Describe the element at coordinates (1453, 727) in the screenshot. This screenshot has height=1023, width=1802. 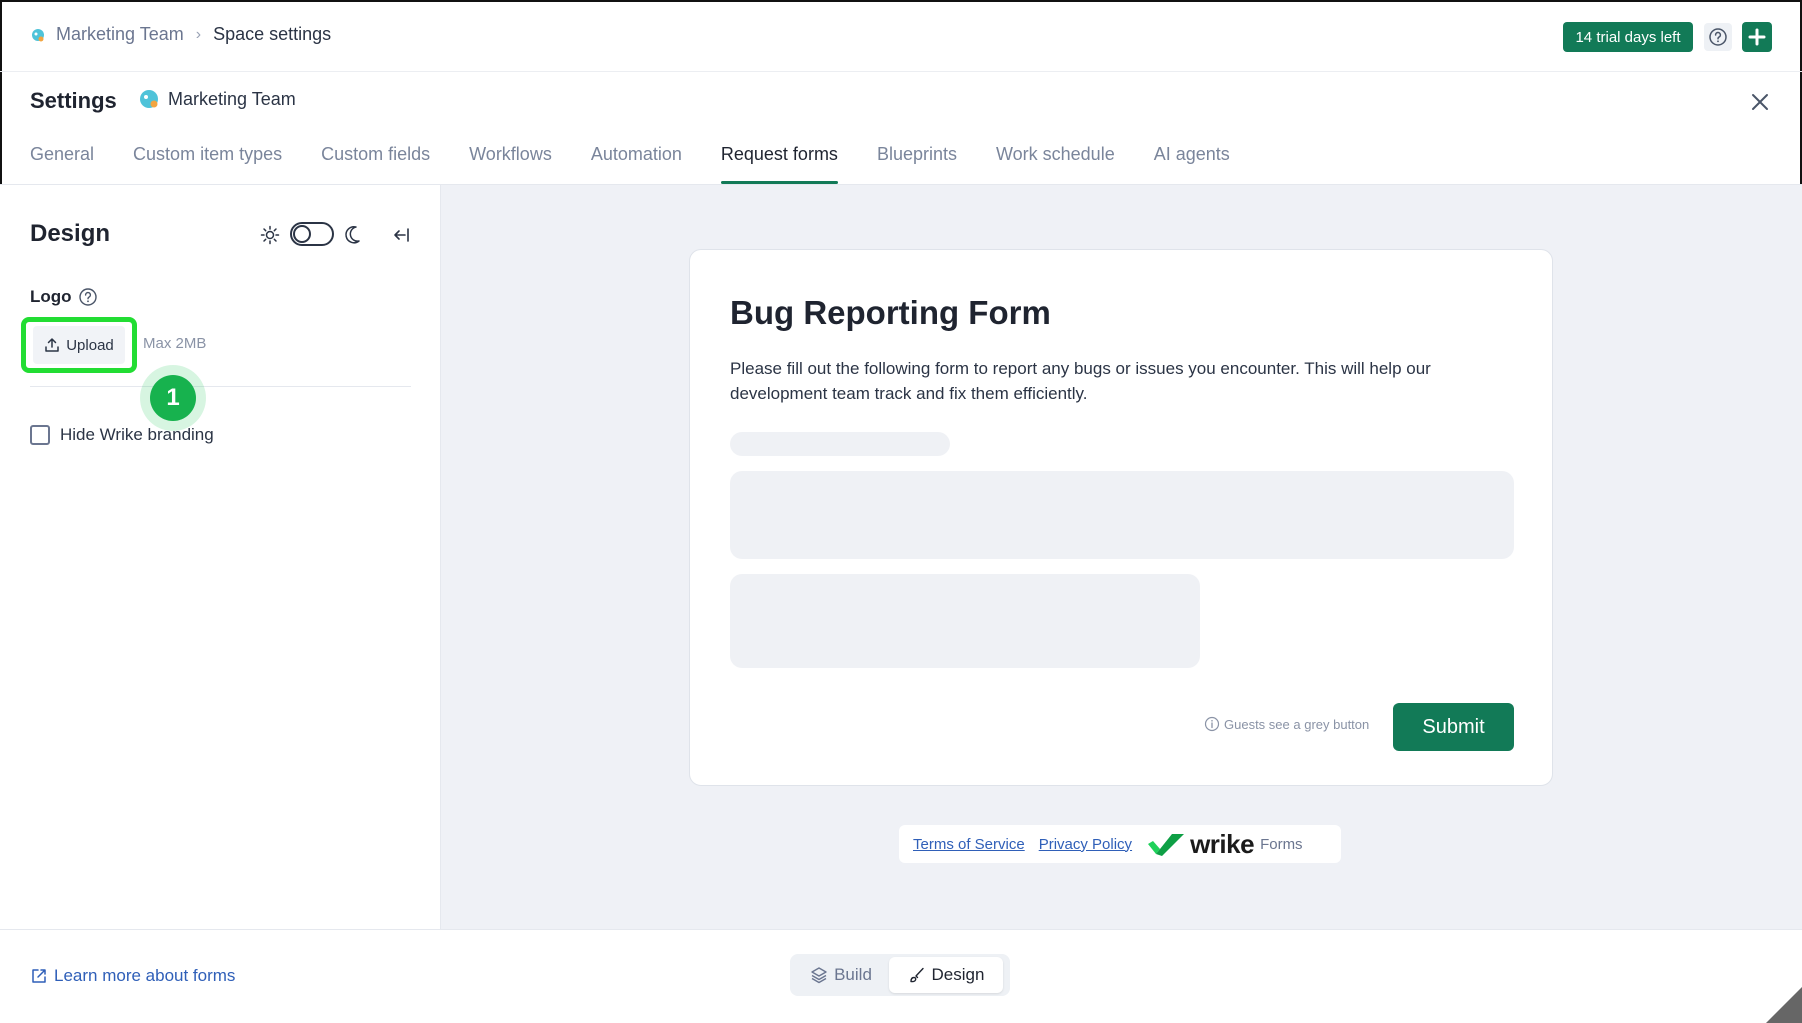
I see `submit-button: Submit` at that location.